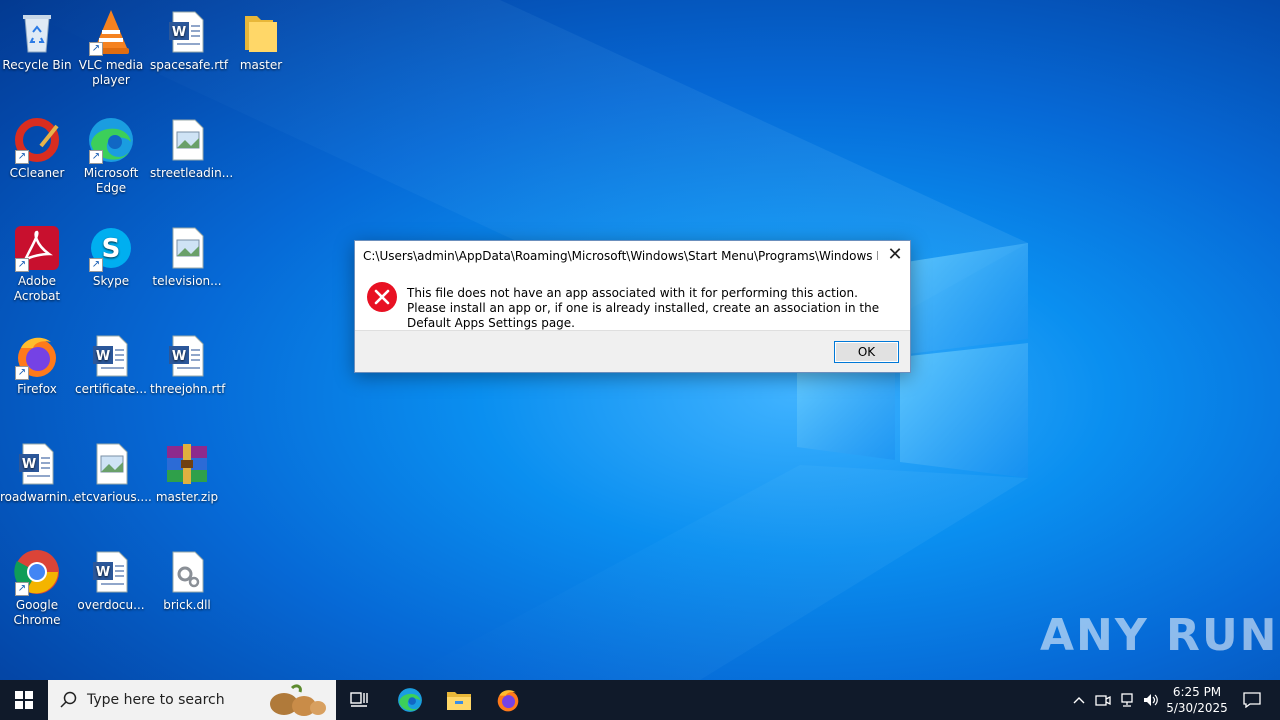  Describe the element at coordinates (1197, 708) in the screenshot. I see `clock-date: 5/30/2025` at that location.